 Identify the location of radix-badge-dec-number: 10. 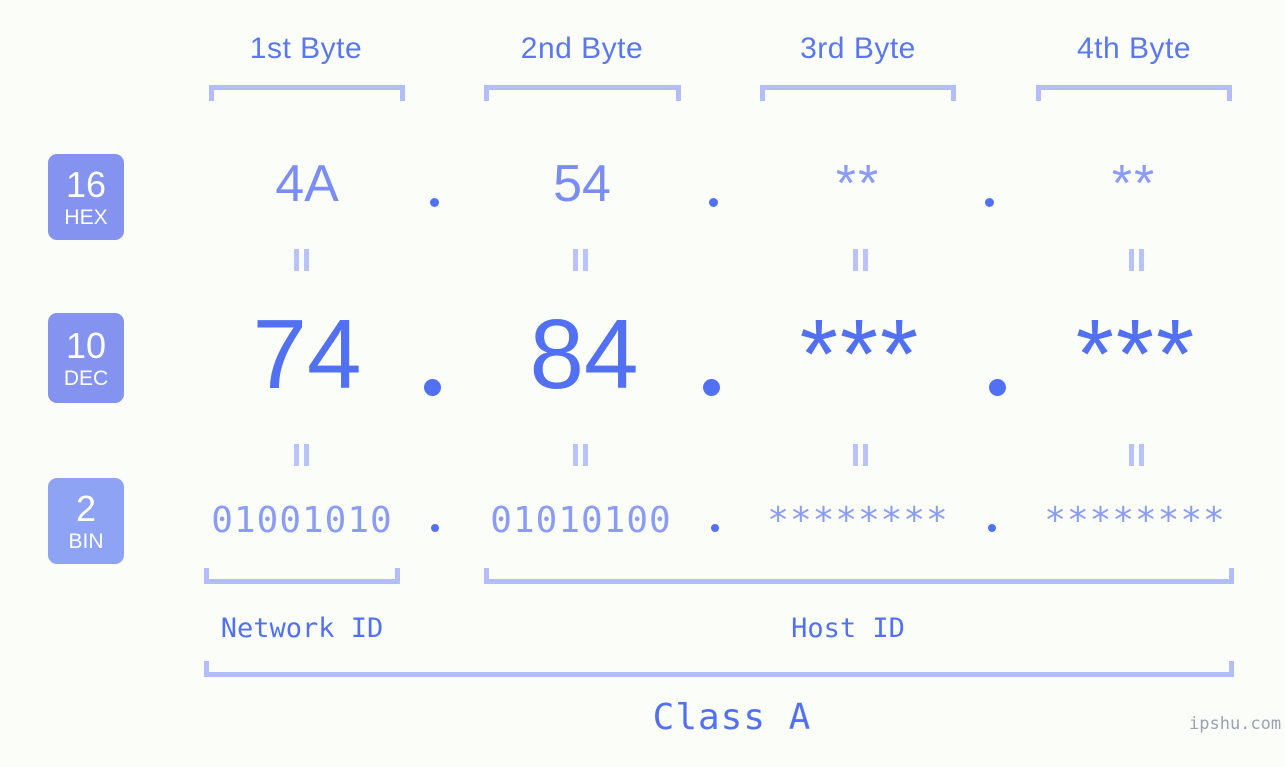
(86, 345).